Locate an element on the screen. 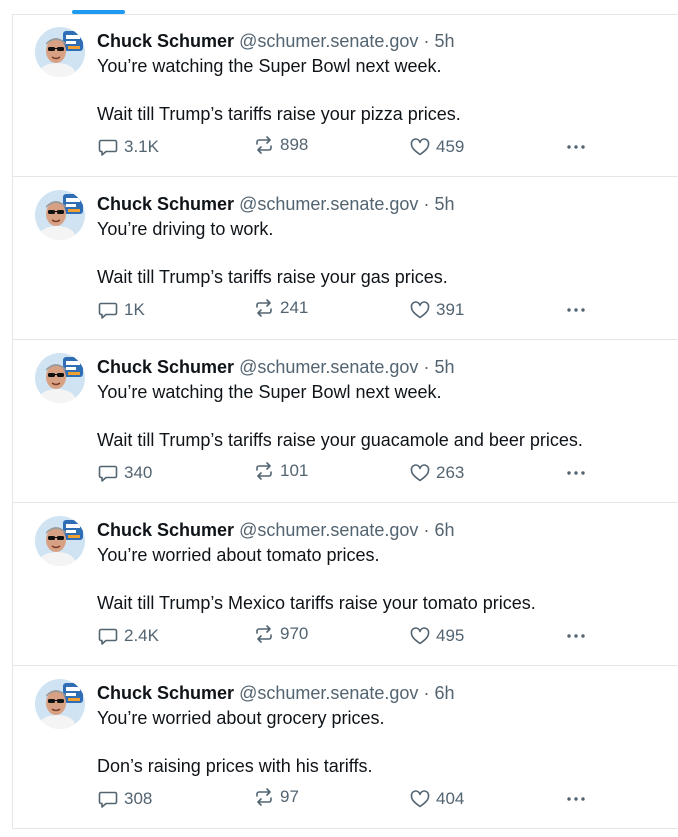 This screenshot has height=837, width=678. repost-count: 101 is located at coordinates (294, 470).